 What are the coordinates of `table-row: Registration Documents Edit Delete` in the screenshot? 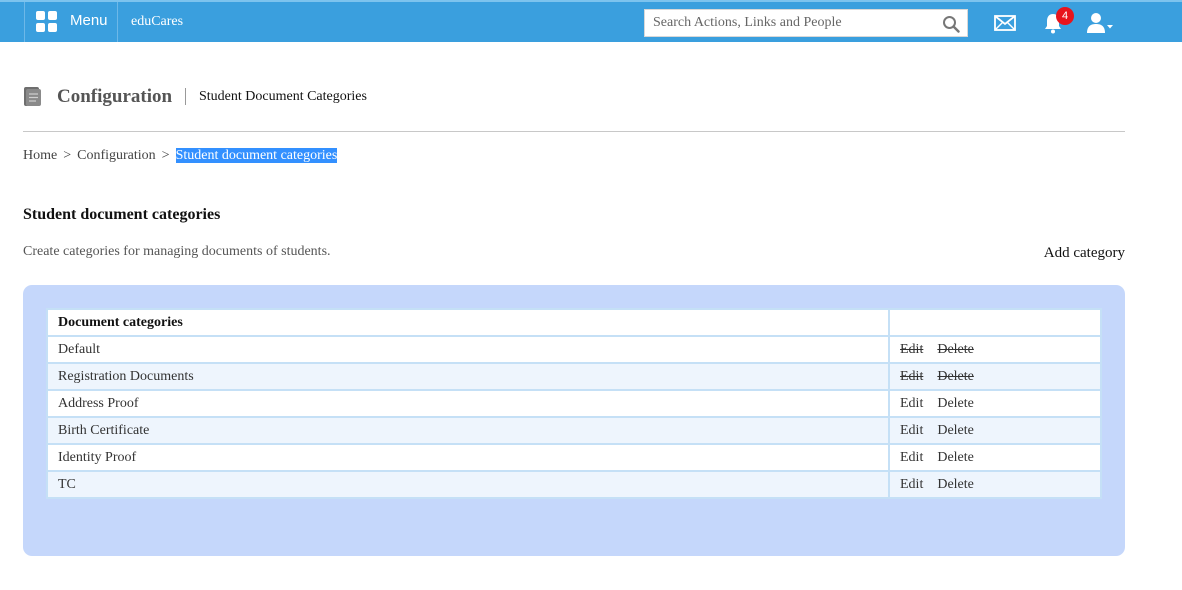 It's located at (574, 376).